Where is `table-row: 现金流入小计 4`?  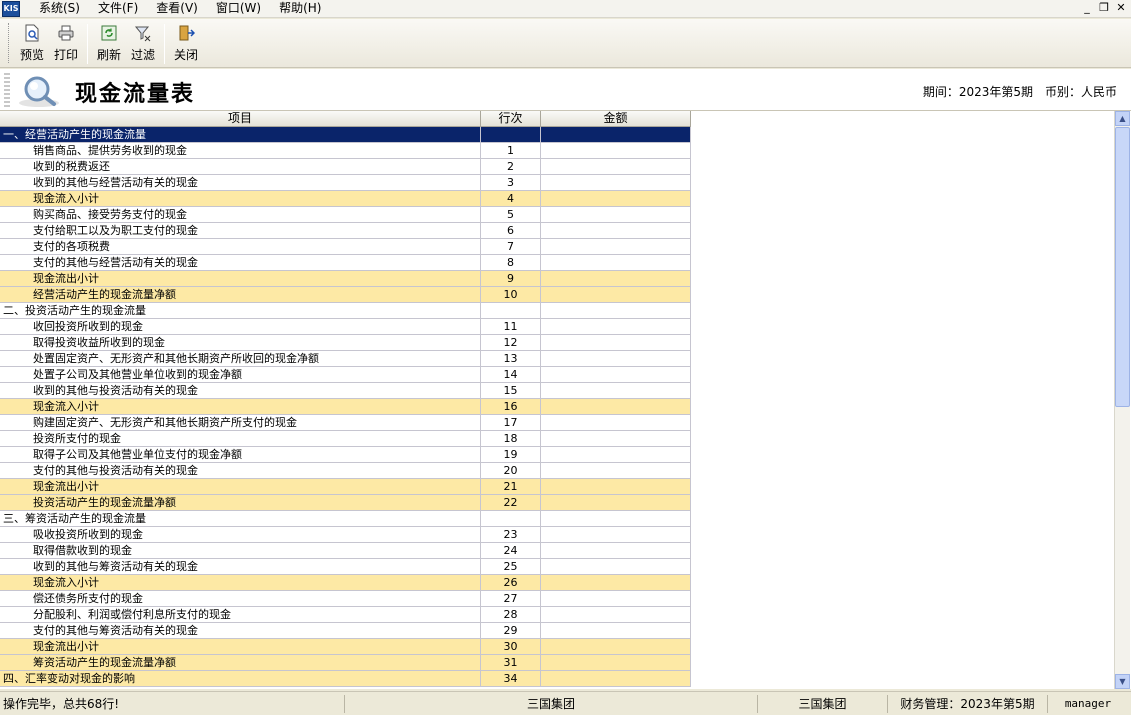 table-row: 现金流入小计 4 is located at coordinates (345, 199).